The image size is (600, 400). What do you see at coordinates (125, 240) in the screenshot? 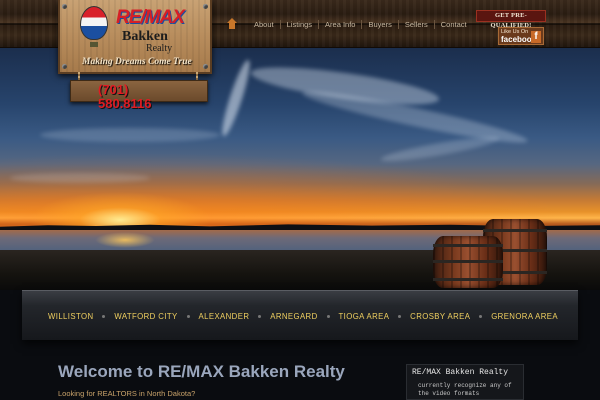
I see `sun-reflection` at bounding box center [125, 240].